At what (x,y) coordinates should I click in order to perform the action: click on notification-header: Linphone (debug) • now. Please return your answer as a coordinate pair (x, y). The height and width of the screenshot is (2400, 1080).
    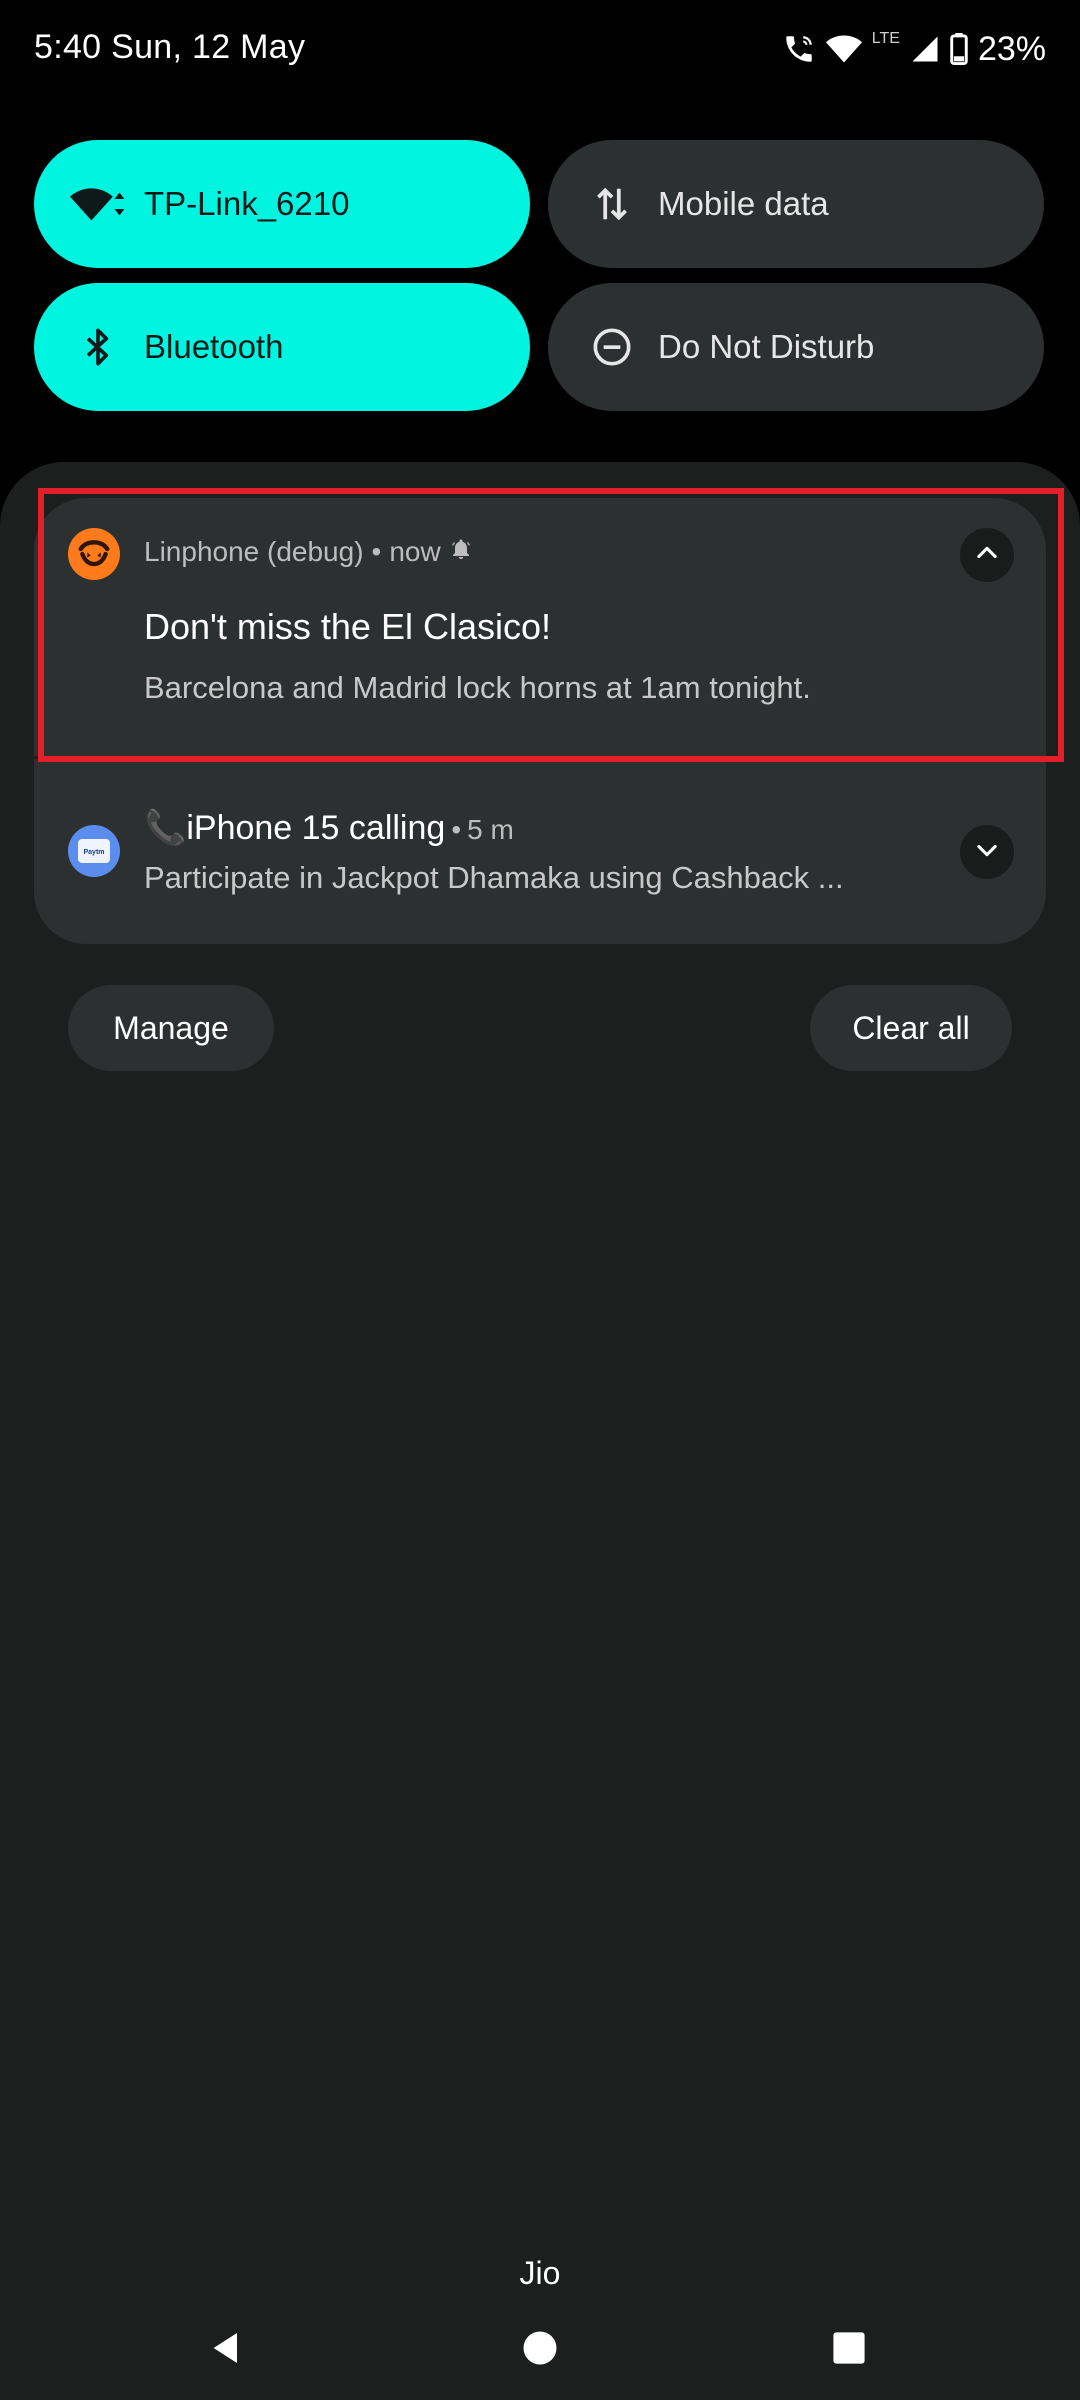
    Looking at the image, I should click on (308, 552).